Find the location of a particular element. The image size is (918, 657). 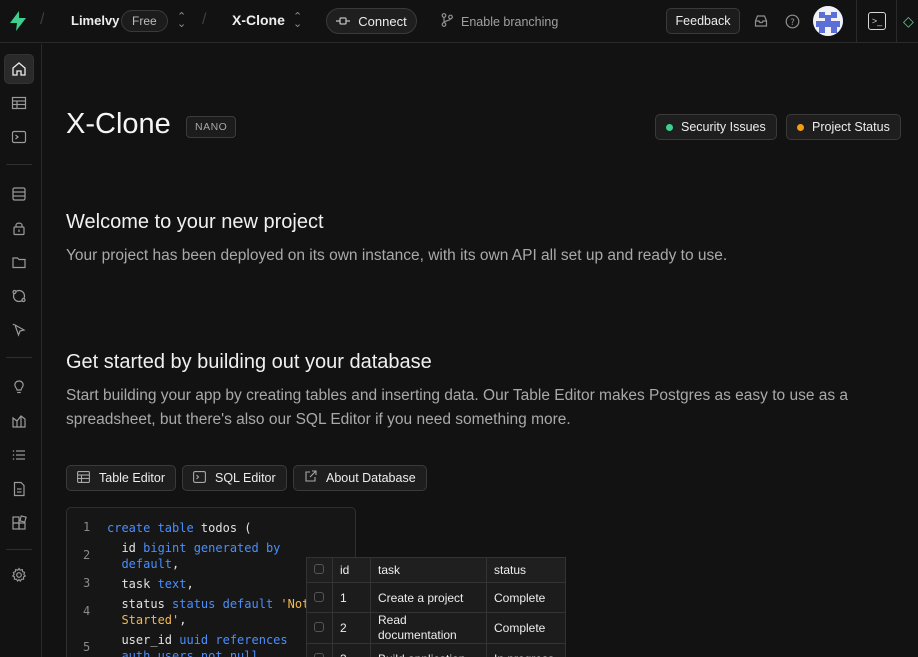

enable-branching-button: Enable branching is located at coordinates (499, 21).